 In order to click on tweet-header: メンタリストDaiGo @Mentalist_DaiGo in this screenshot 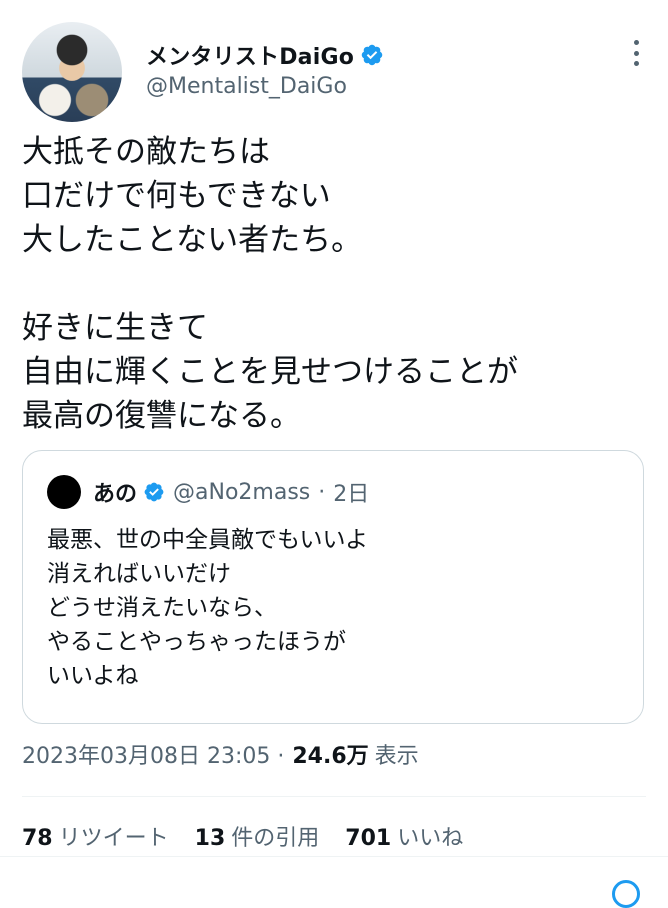, I will do `click(334, 62)`.